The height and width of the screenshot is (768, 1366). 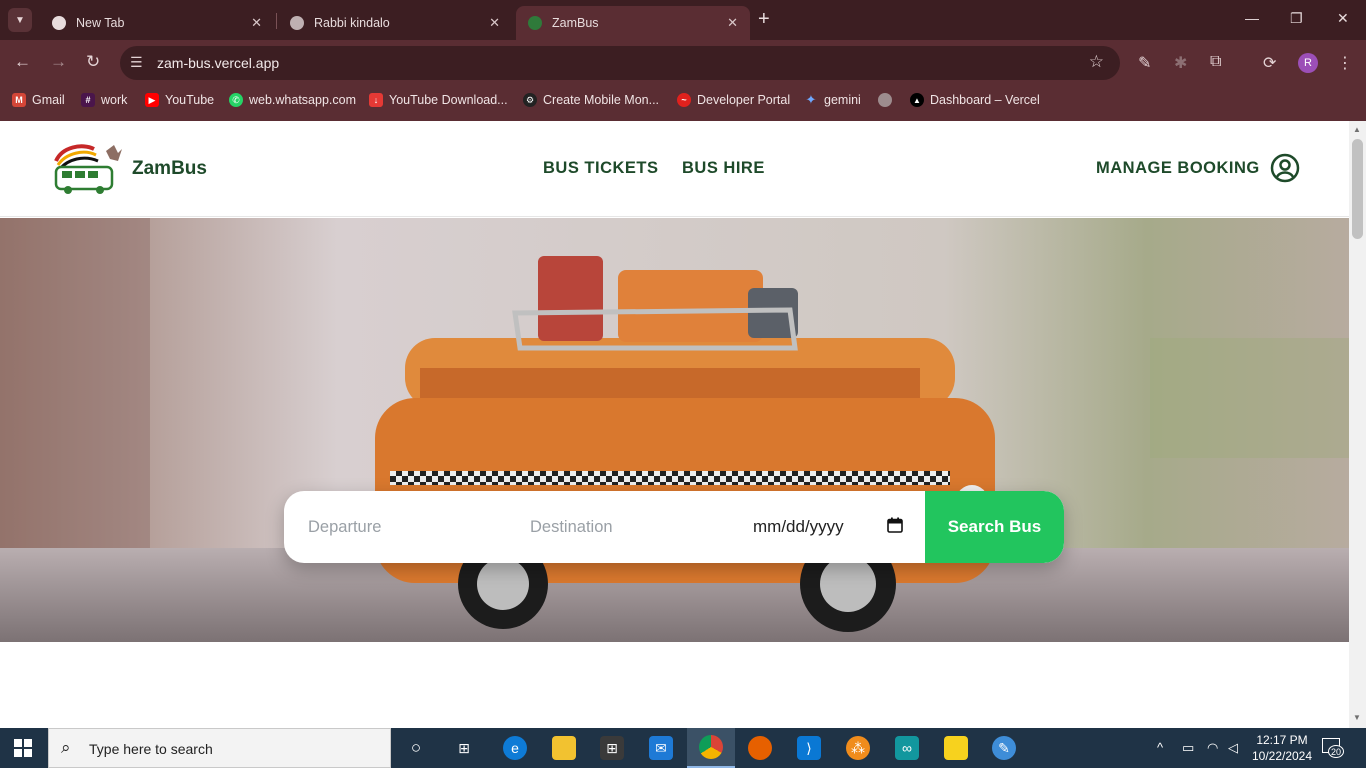 I want to click on tab-new-tab: New Tab ✕, so click(x=157, y=23).